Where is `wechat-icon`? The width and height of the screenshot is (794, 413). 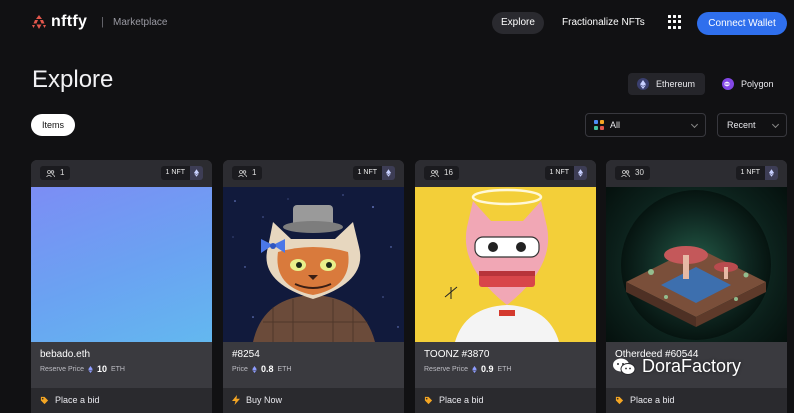
wechat-icon is located at coordinates (624, 366).